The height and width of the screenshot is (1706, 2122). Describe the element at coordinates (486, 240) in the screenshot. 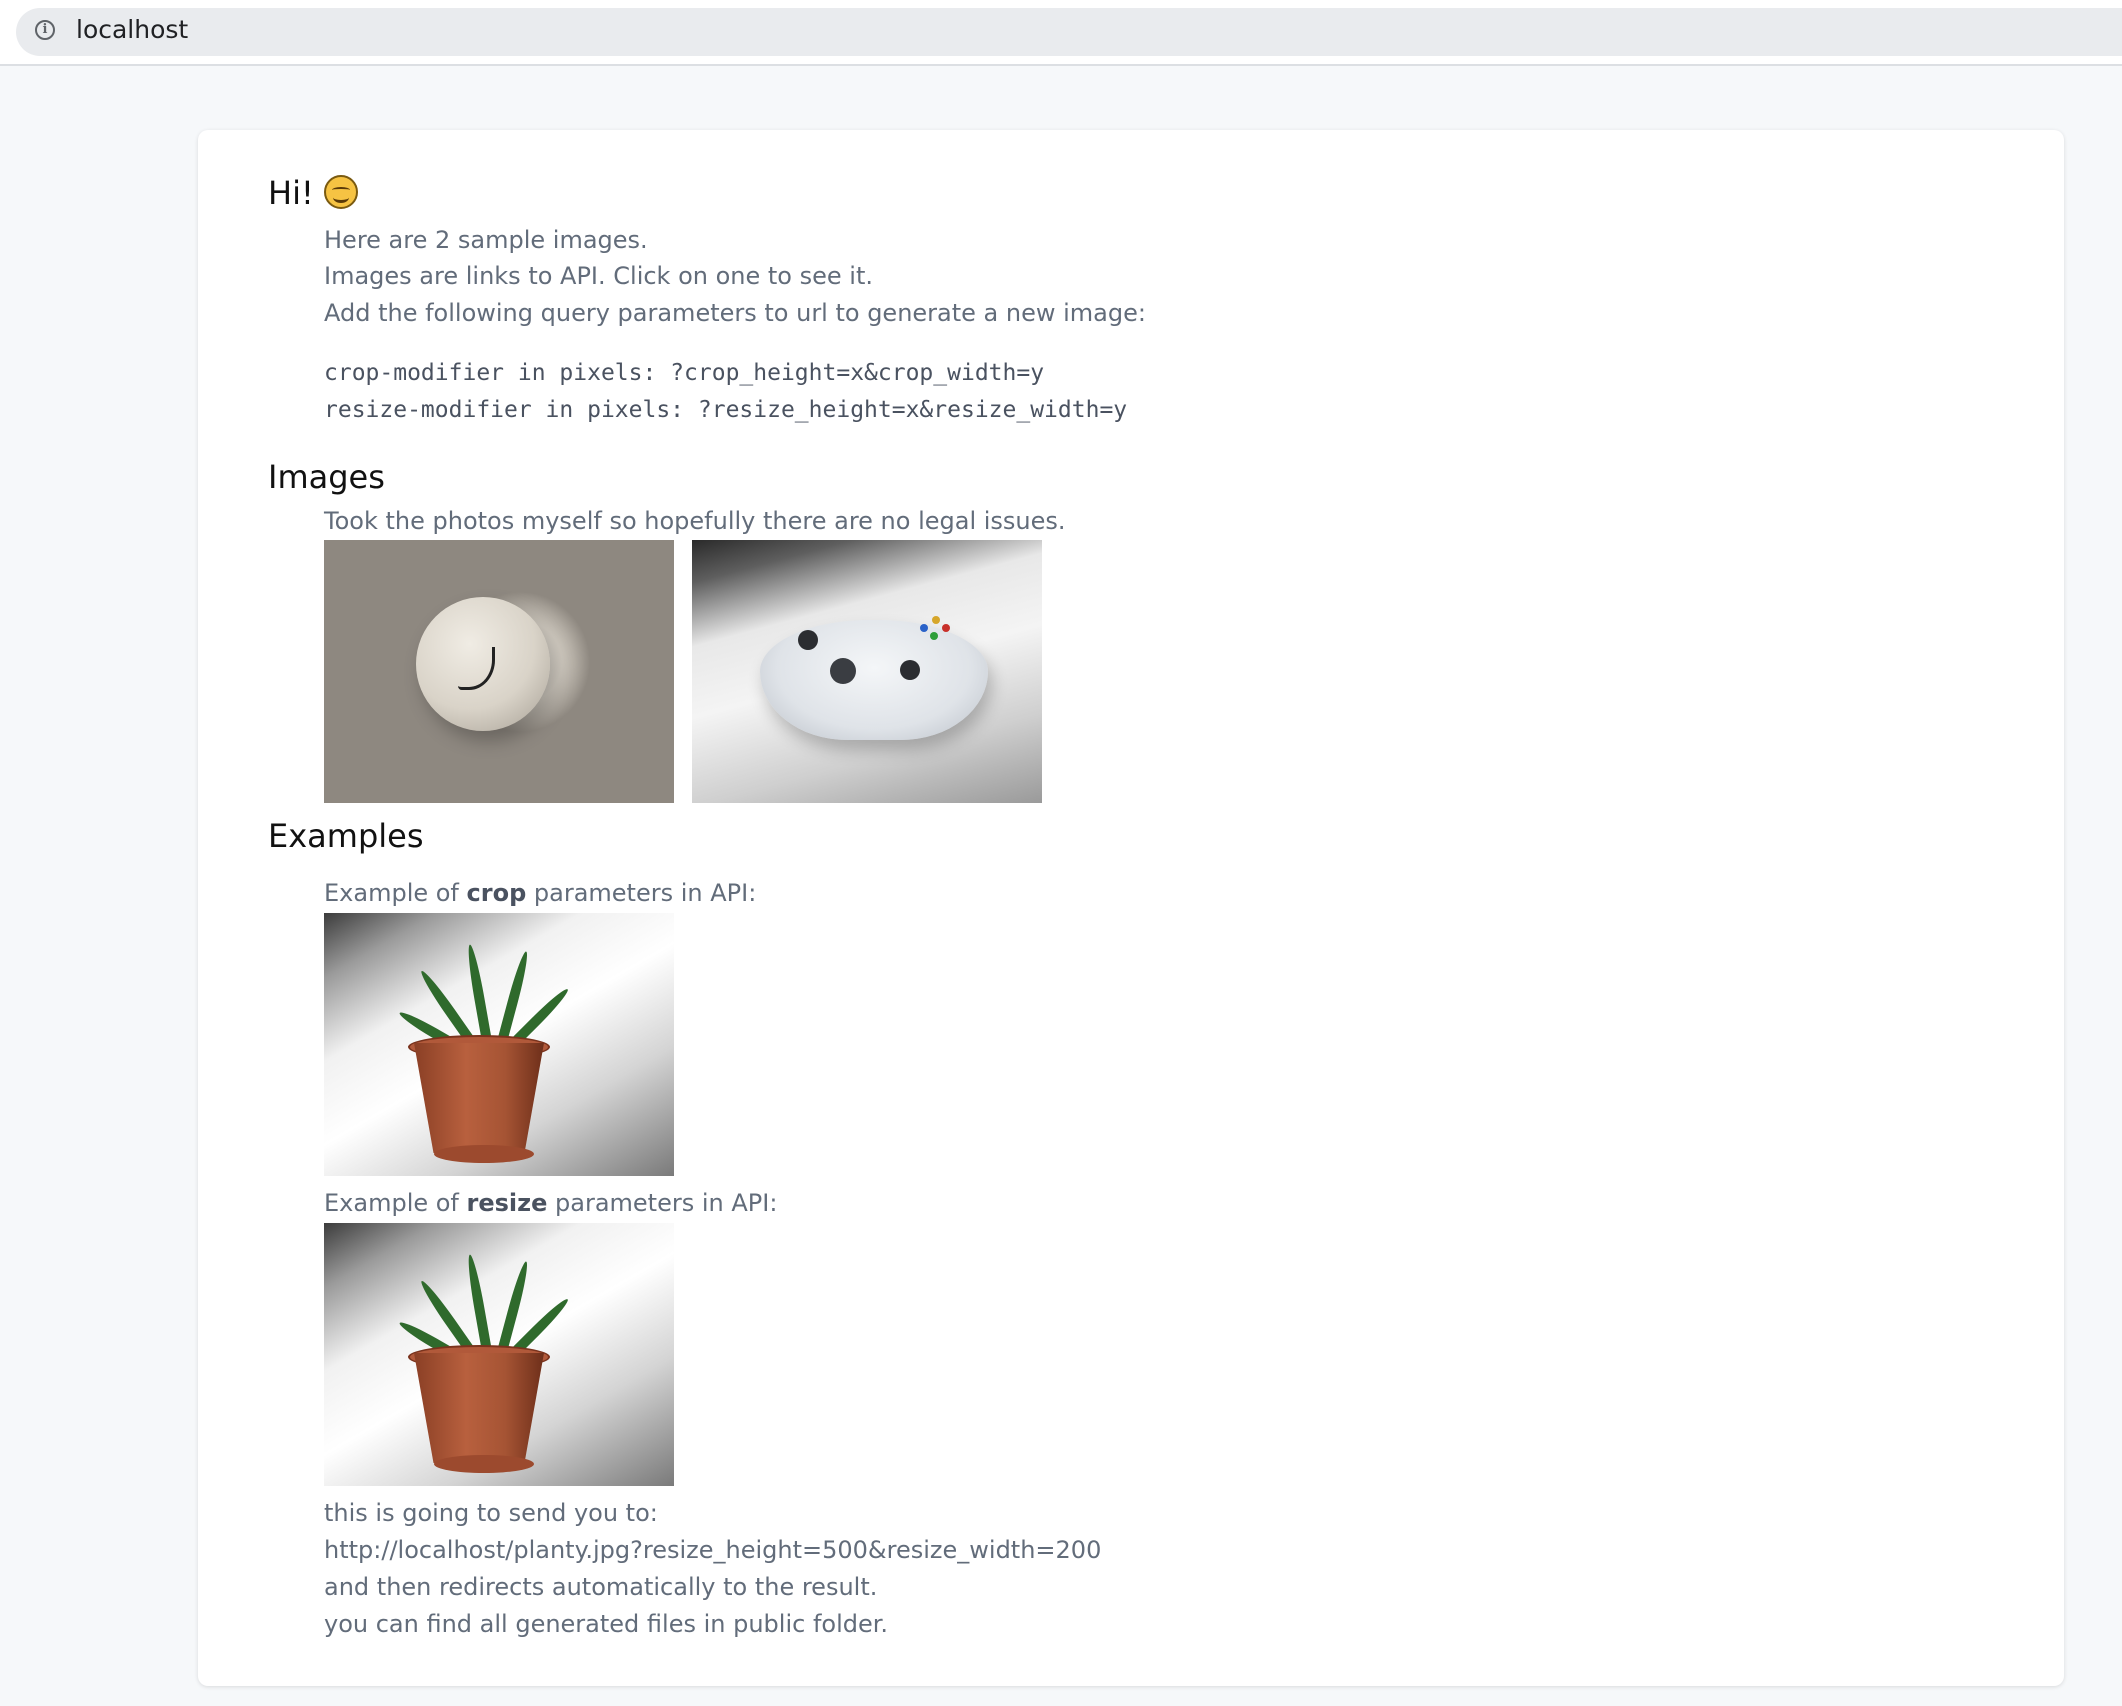

I see `intro-line: Here are 2 sample images.` at that location.